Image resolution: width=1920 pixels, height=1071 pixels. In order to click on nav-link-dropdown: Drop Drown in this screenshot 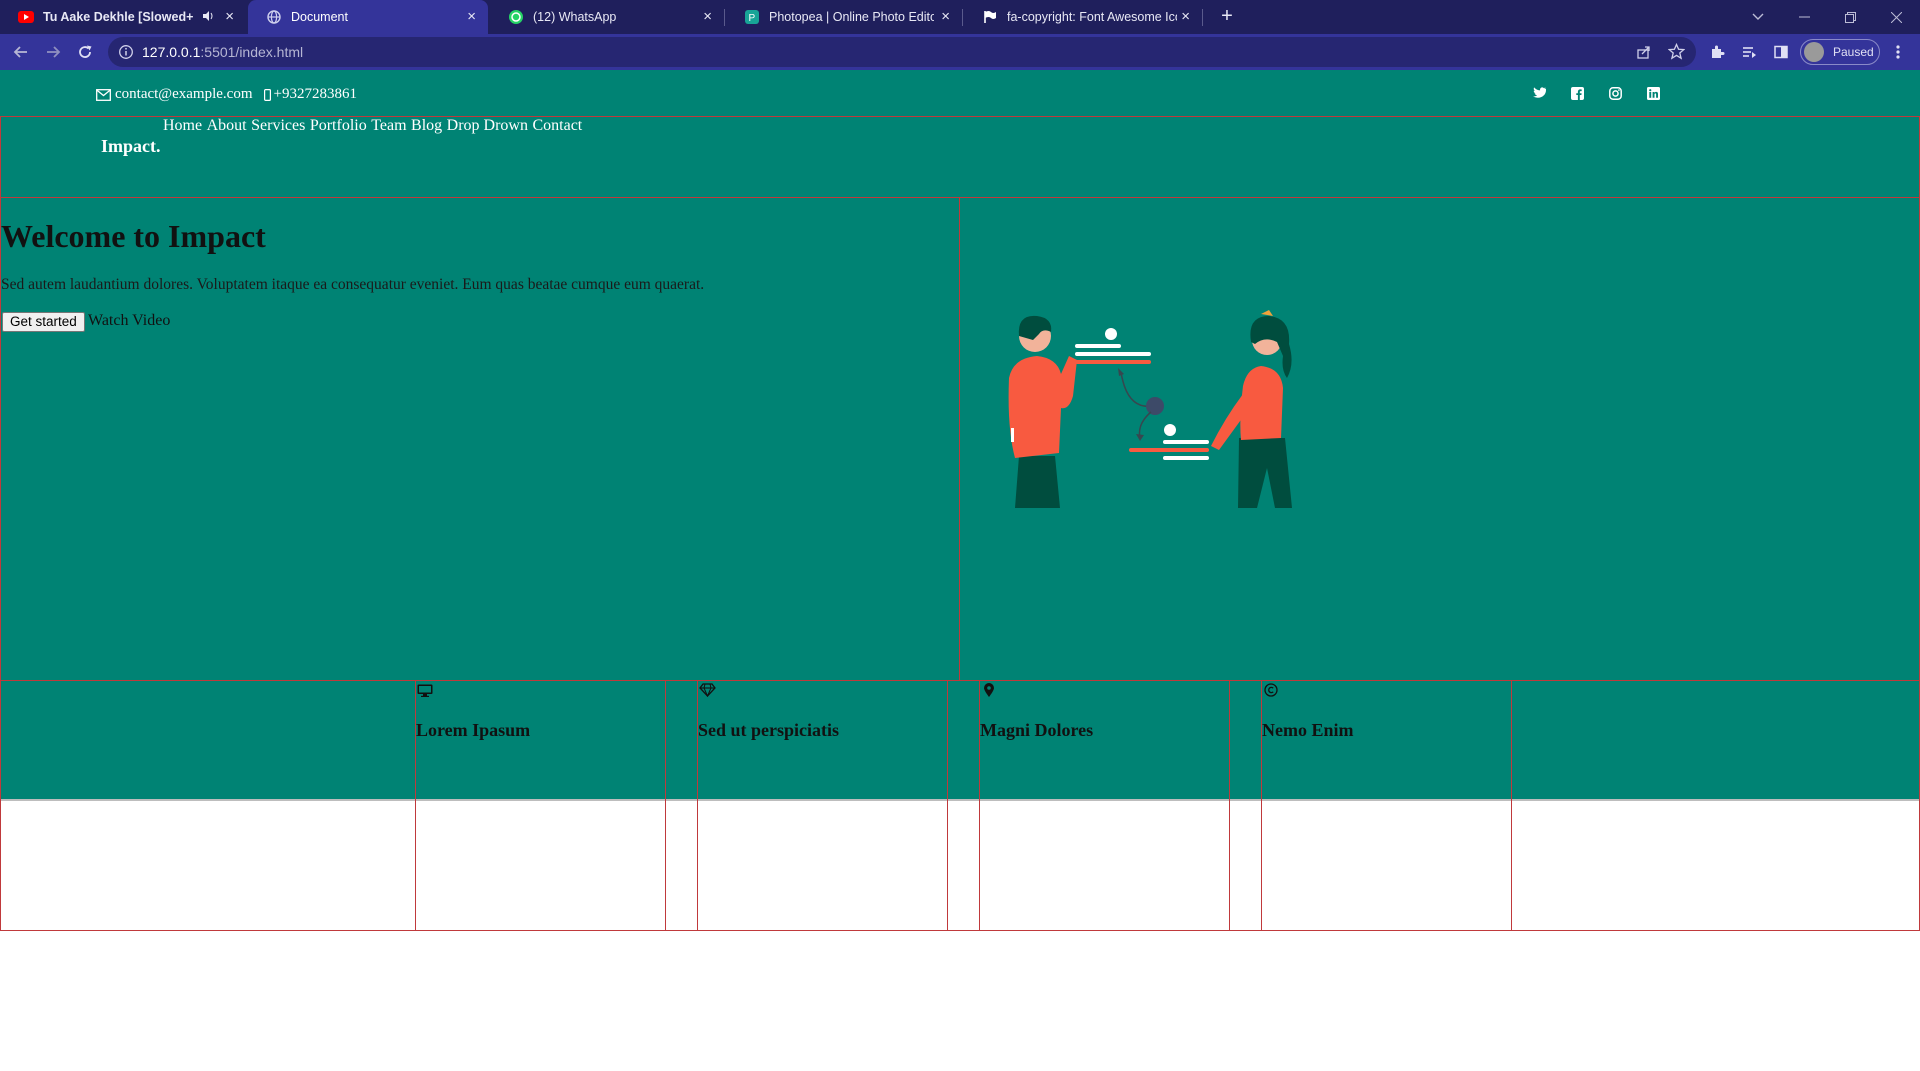, I will do `click(487, 126)`.